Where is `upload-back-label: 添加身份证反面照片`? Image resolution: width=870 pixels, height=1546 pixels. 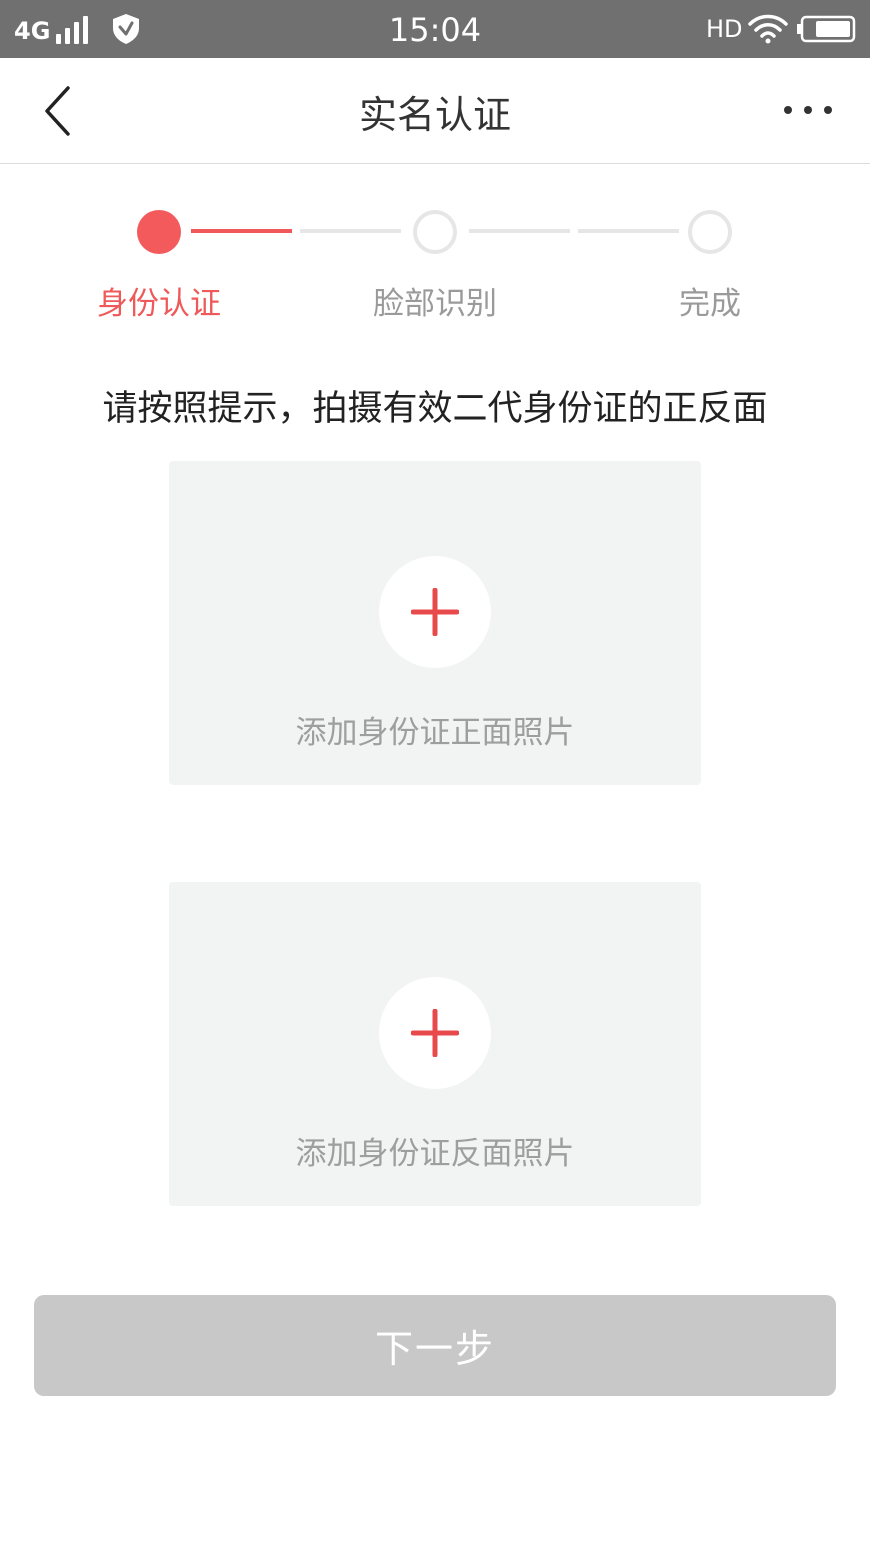 upload-back-label: 添加身份证反面照片 is located at coordinates (435, 1154).